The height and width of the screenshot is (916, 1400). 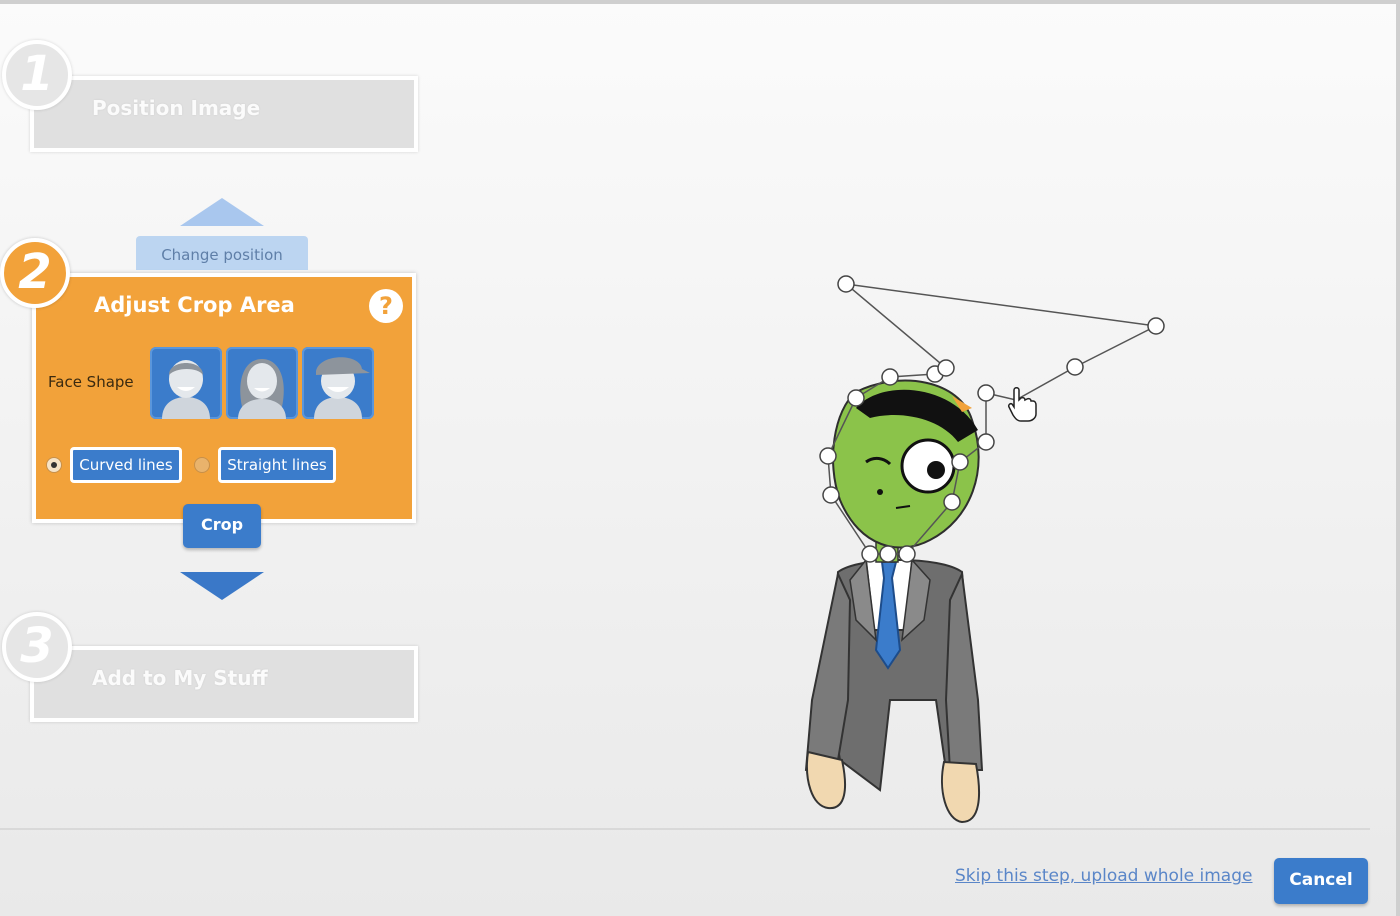 What do you see at coordinates (1103, 876) in the screenshot?
I see `skip-step-link: Skip this step, upload whole image` at bounding box center [1103, 876].